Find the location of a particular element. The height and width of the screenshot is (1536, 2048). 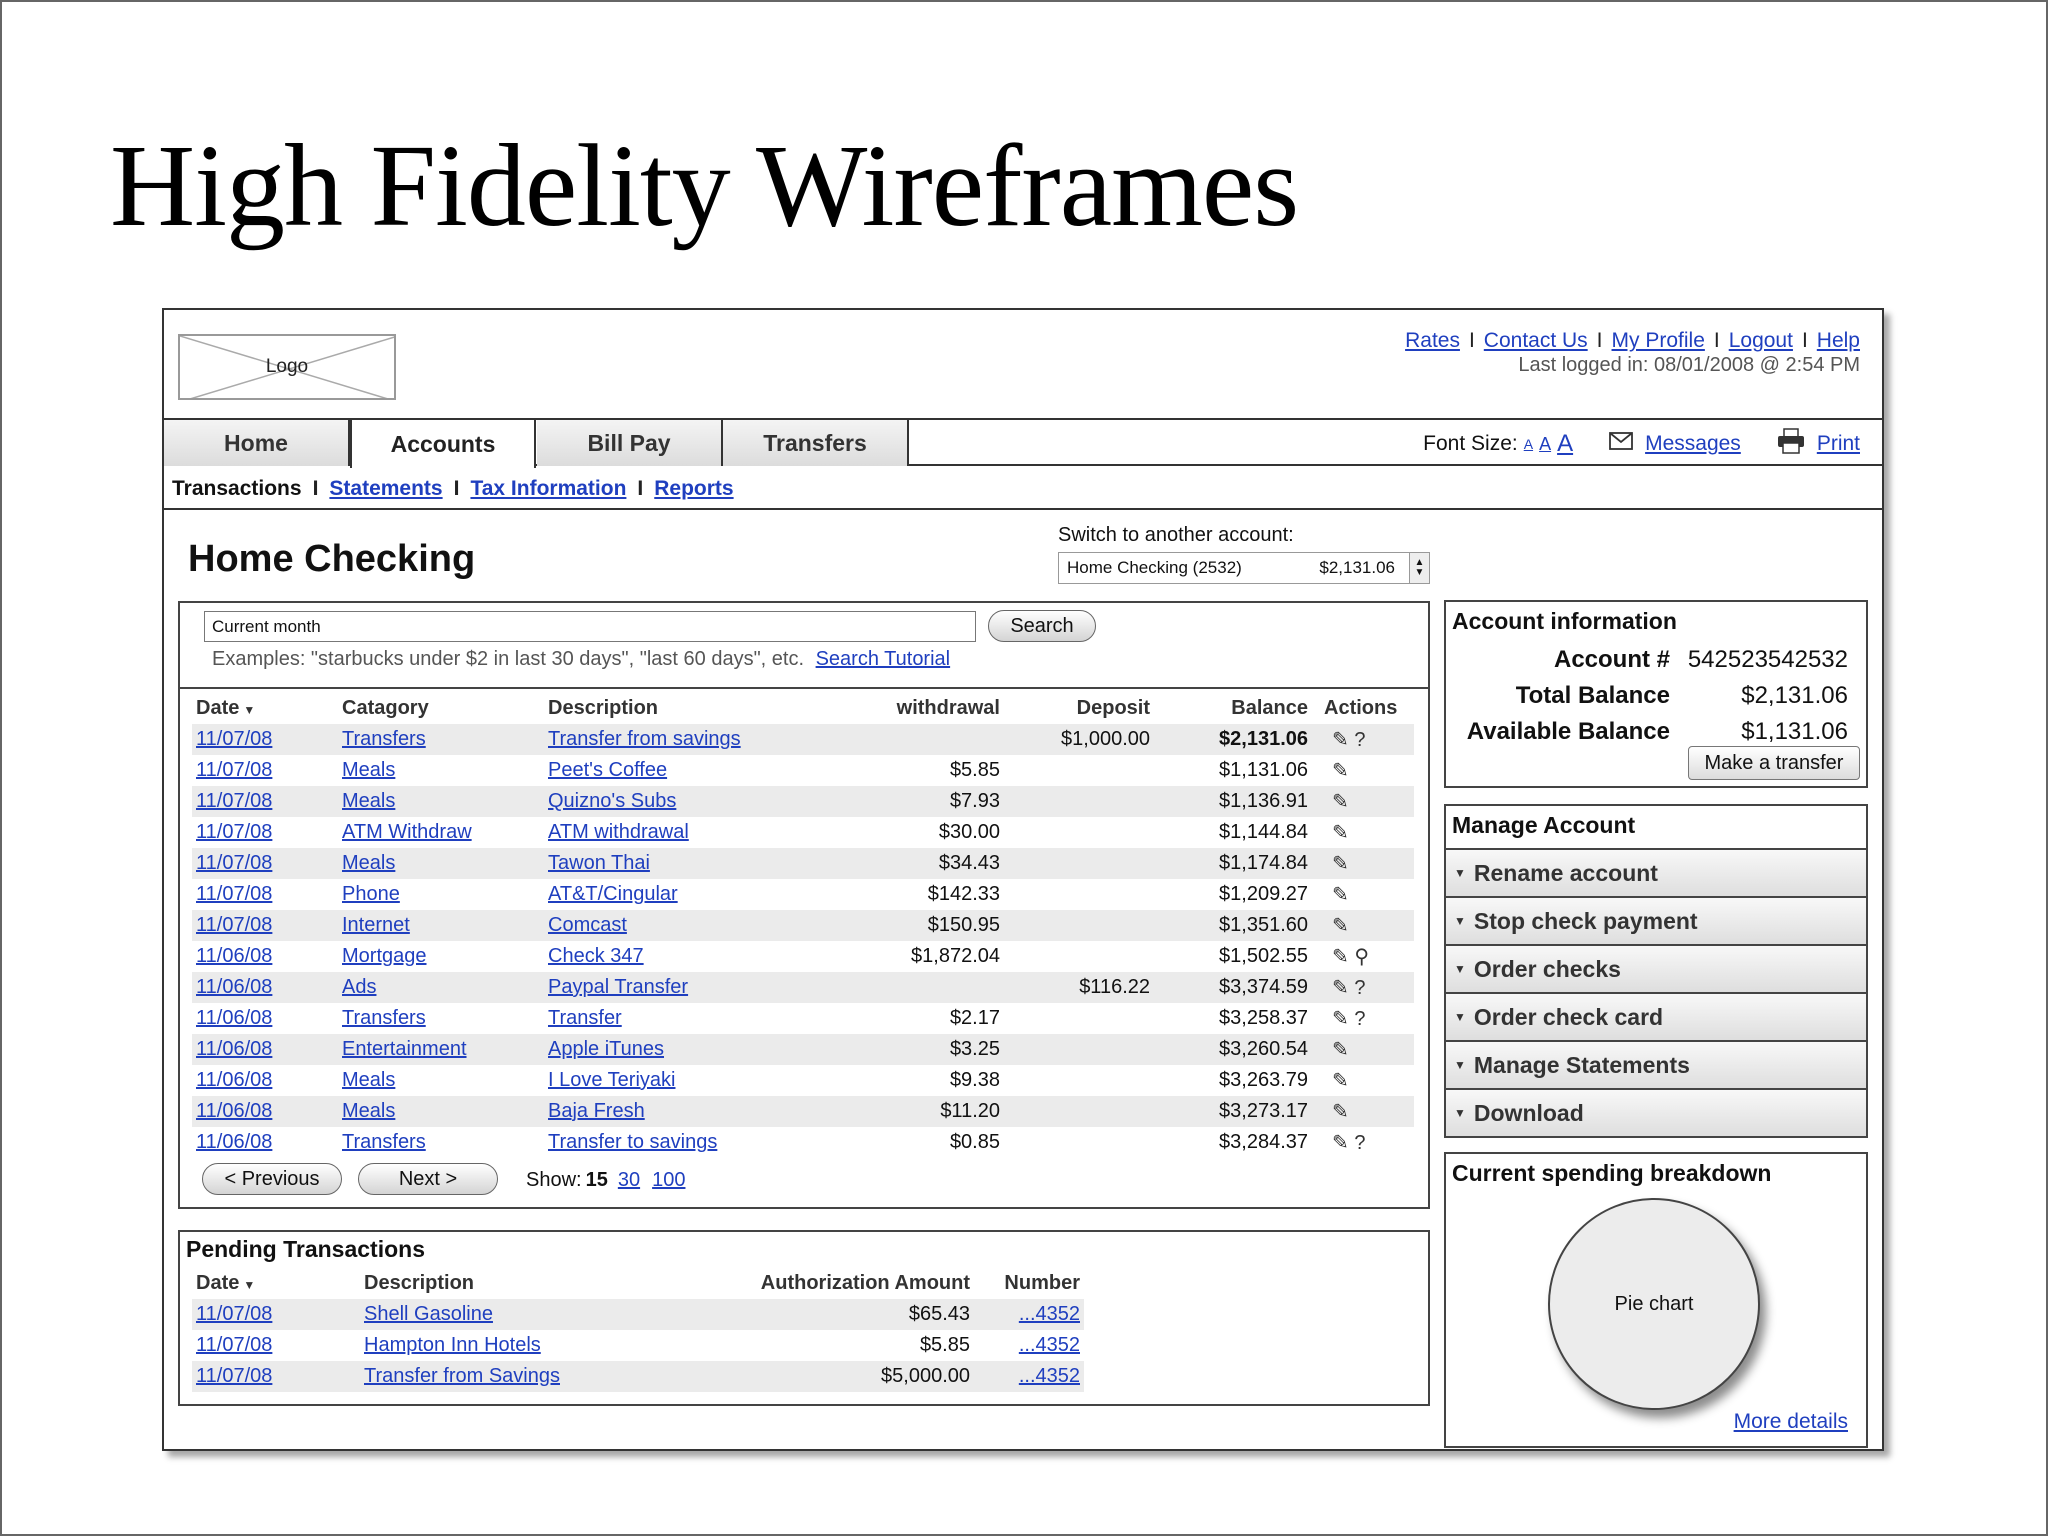

pending-col-description-header: Description is located at coordinates (557, 1283).